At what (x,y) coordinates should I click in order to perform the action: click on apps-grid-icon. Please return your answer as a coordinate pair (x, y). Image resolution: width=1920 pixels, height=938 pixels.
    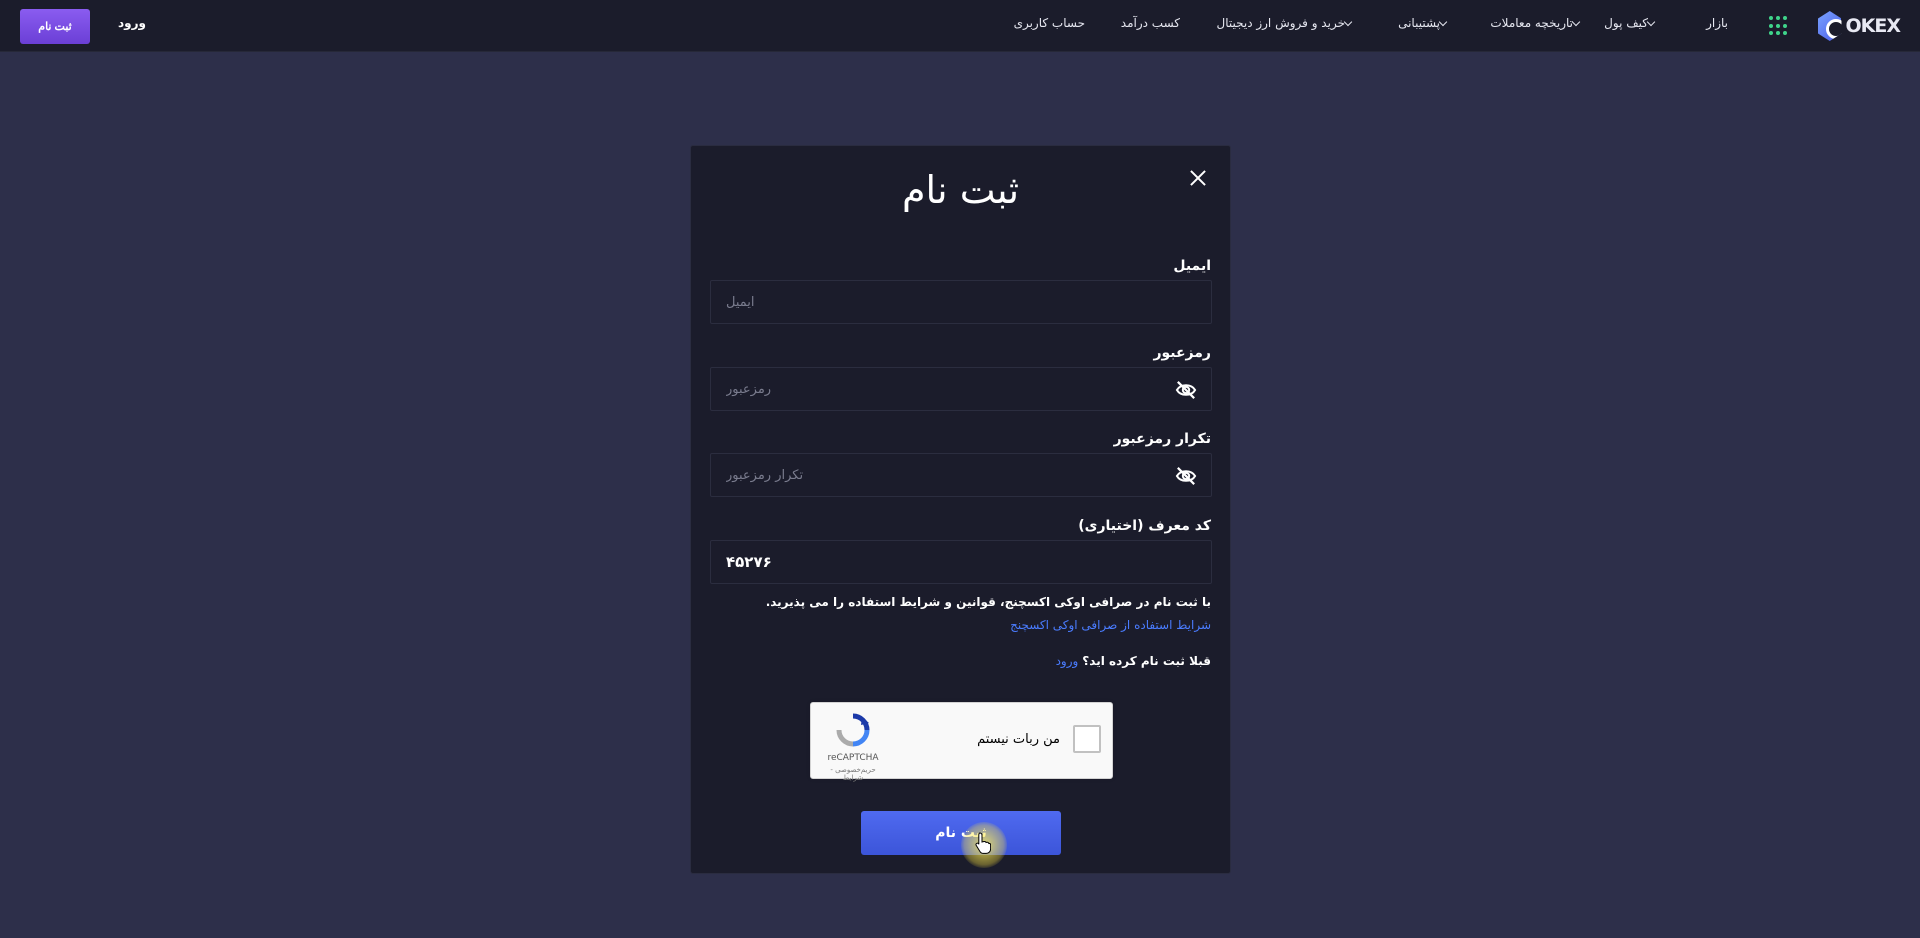
    Looking at the image, I should click on (1779, 26).